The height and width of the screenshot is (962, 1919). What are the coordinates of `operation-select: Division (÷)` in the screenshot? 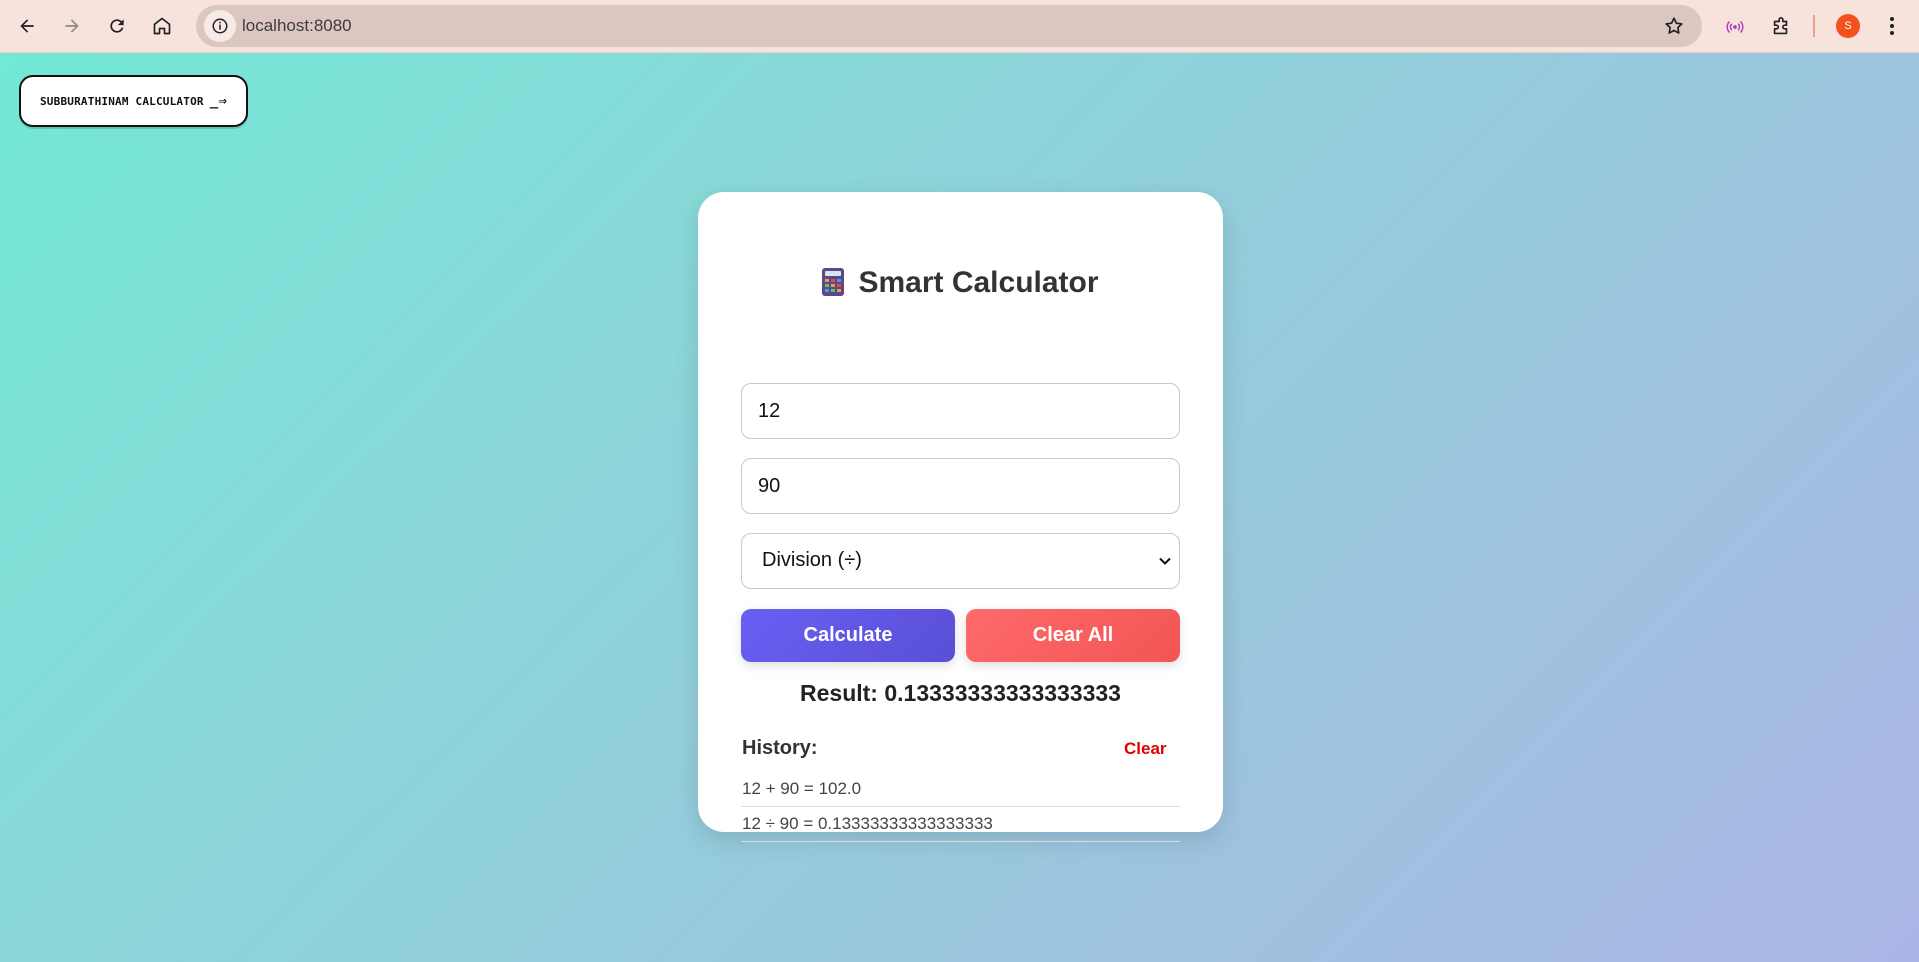 It's located at (960, 561).